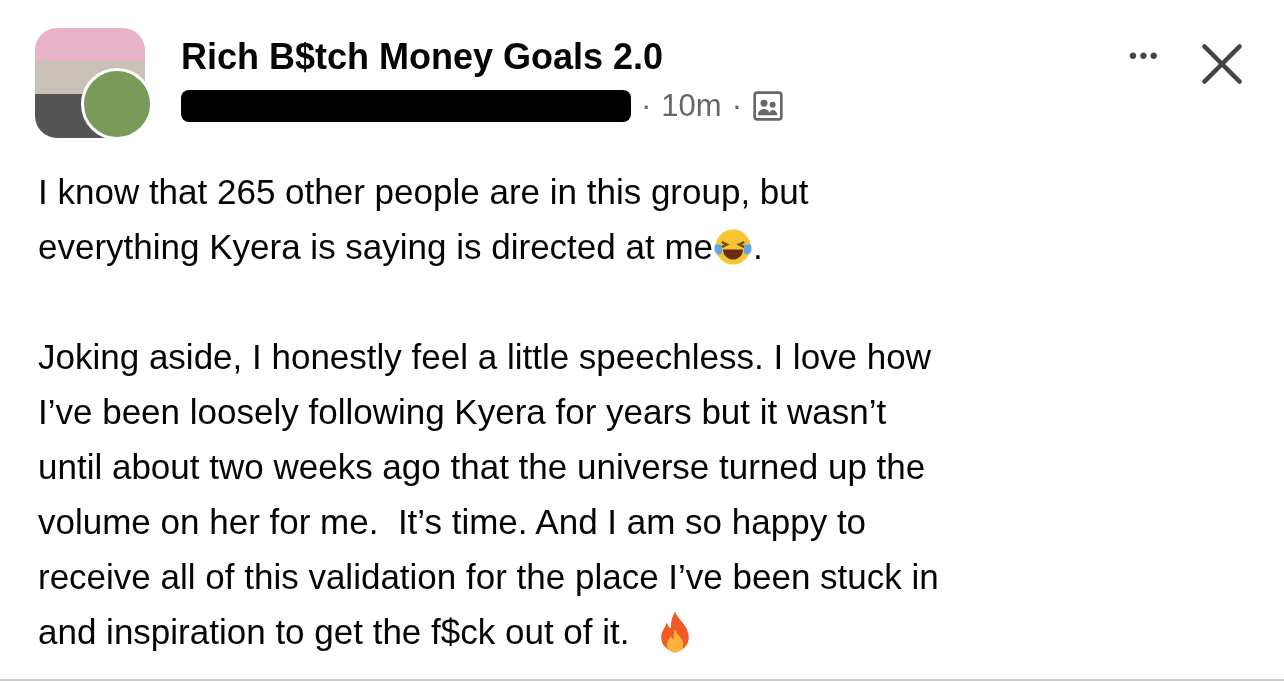  Describe the element at coordinates (482, 467) in the screenshot. I see `post-text-line: until about two weeks ago that the universe turned up the` at that location.